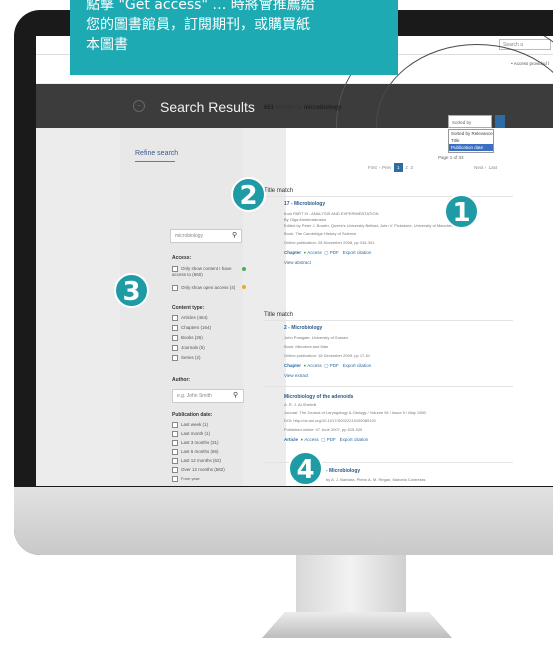 The image size is (553, 646). Describe the element at coordinates (155, 161) in the screenshot. I see `refine-title-underline` at that location.